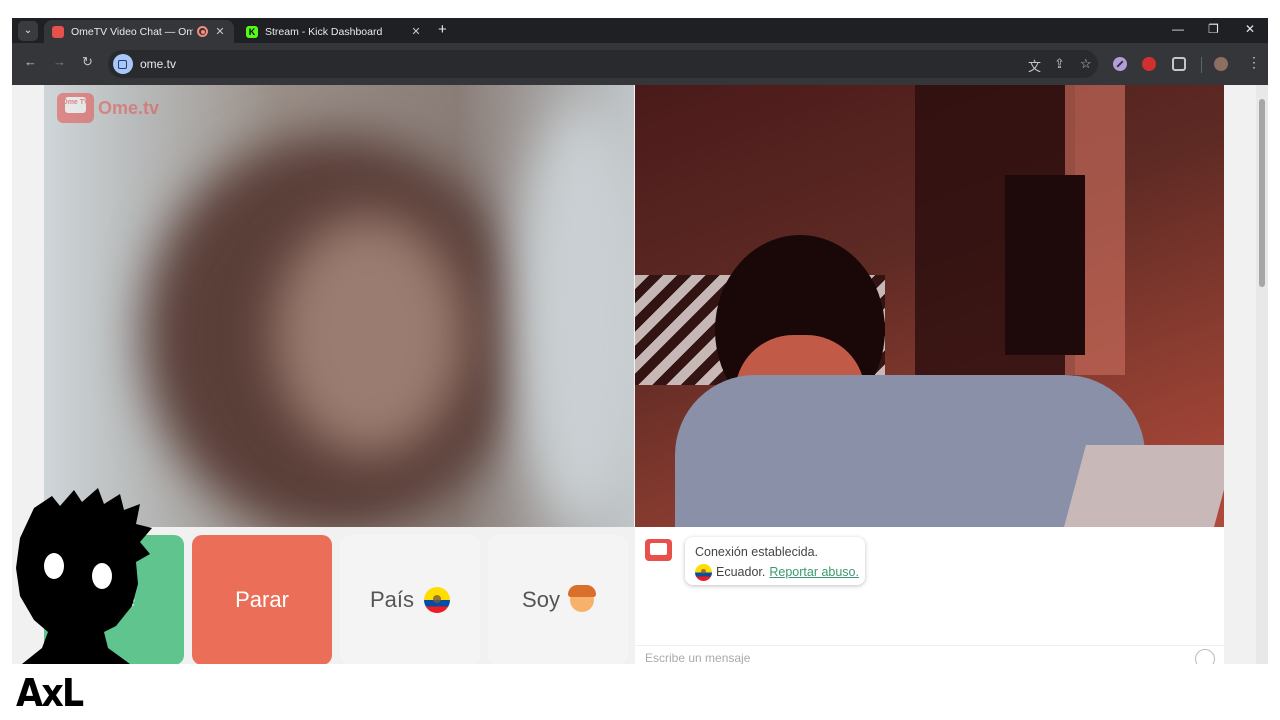 The image size is (1280, 720). What do you see at coordinates (756, 552) in the screenshot?
I see `connection-status: Conexión establecida.` at bounding box center [756, 552].